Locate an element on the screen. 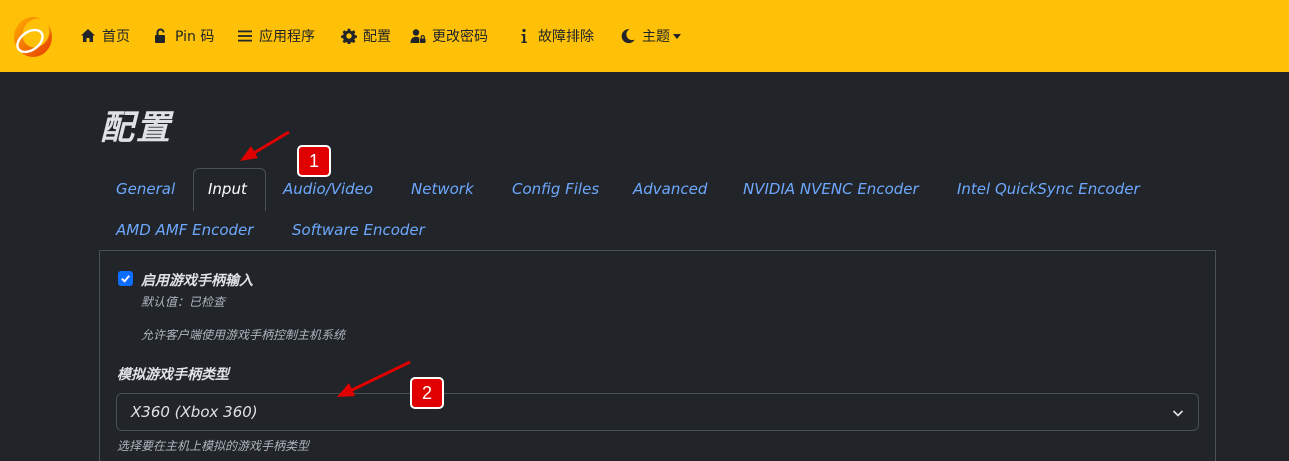 The width and height of the screenshot is (1289, 461). tab-intel-quicksync: Intel QuickSync Encoder is located at coordinates (1048, 189).